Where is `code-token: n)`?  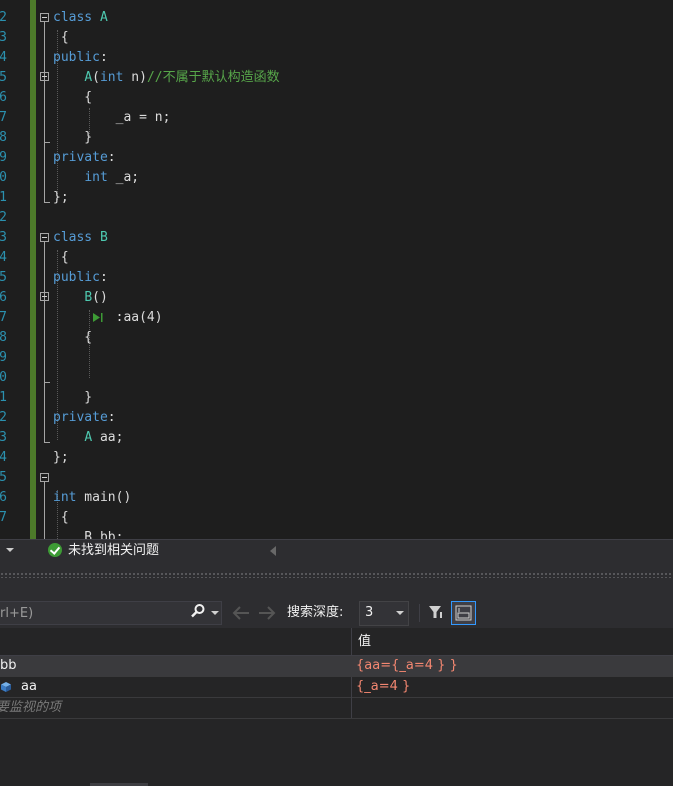
code-token: n) is located at coordinates (135, 77).